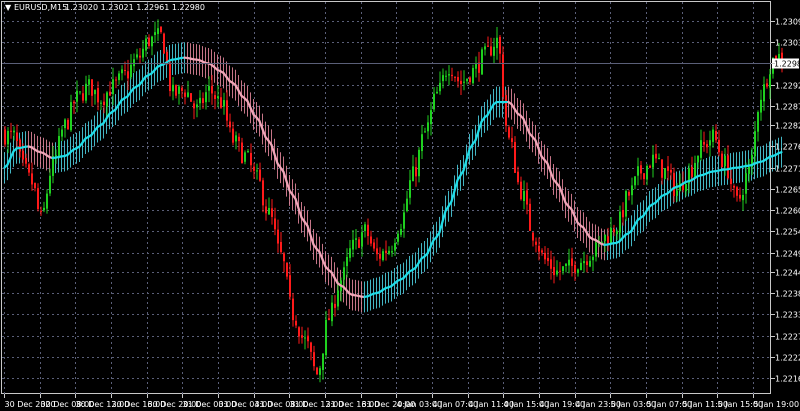 This screenshot has width=800, height=411. I want to click on menu-triangle-icon: ▼, so click(8, 7).